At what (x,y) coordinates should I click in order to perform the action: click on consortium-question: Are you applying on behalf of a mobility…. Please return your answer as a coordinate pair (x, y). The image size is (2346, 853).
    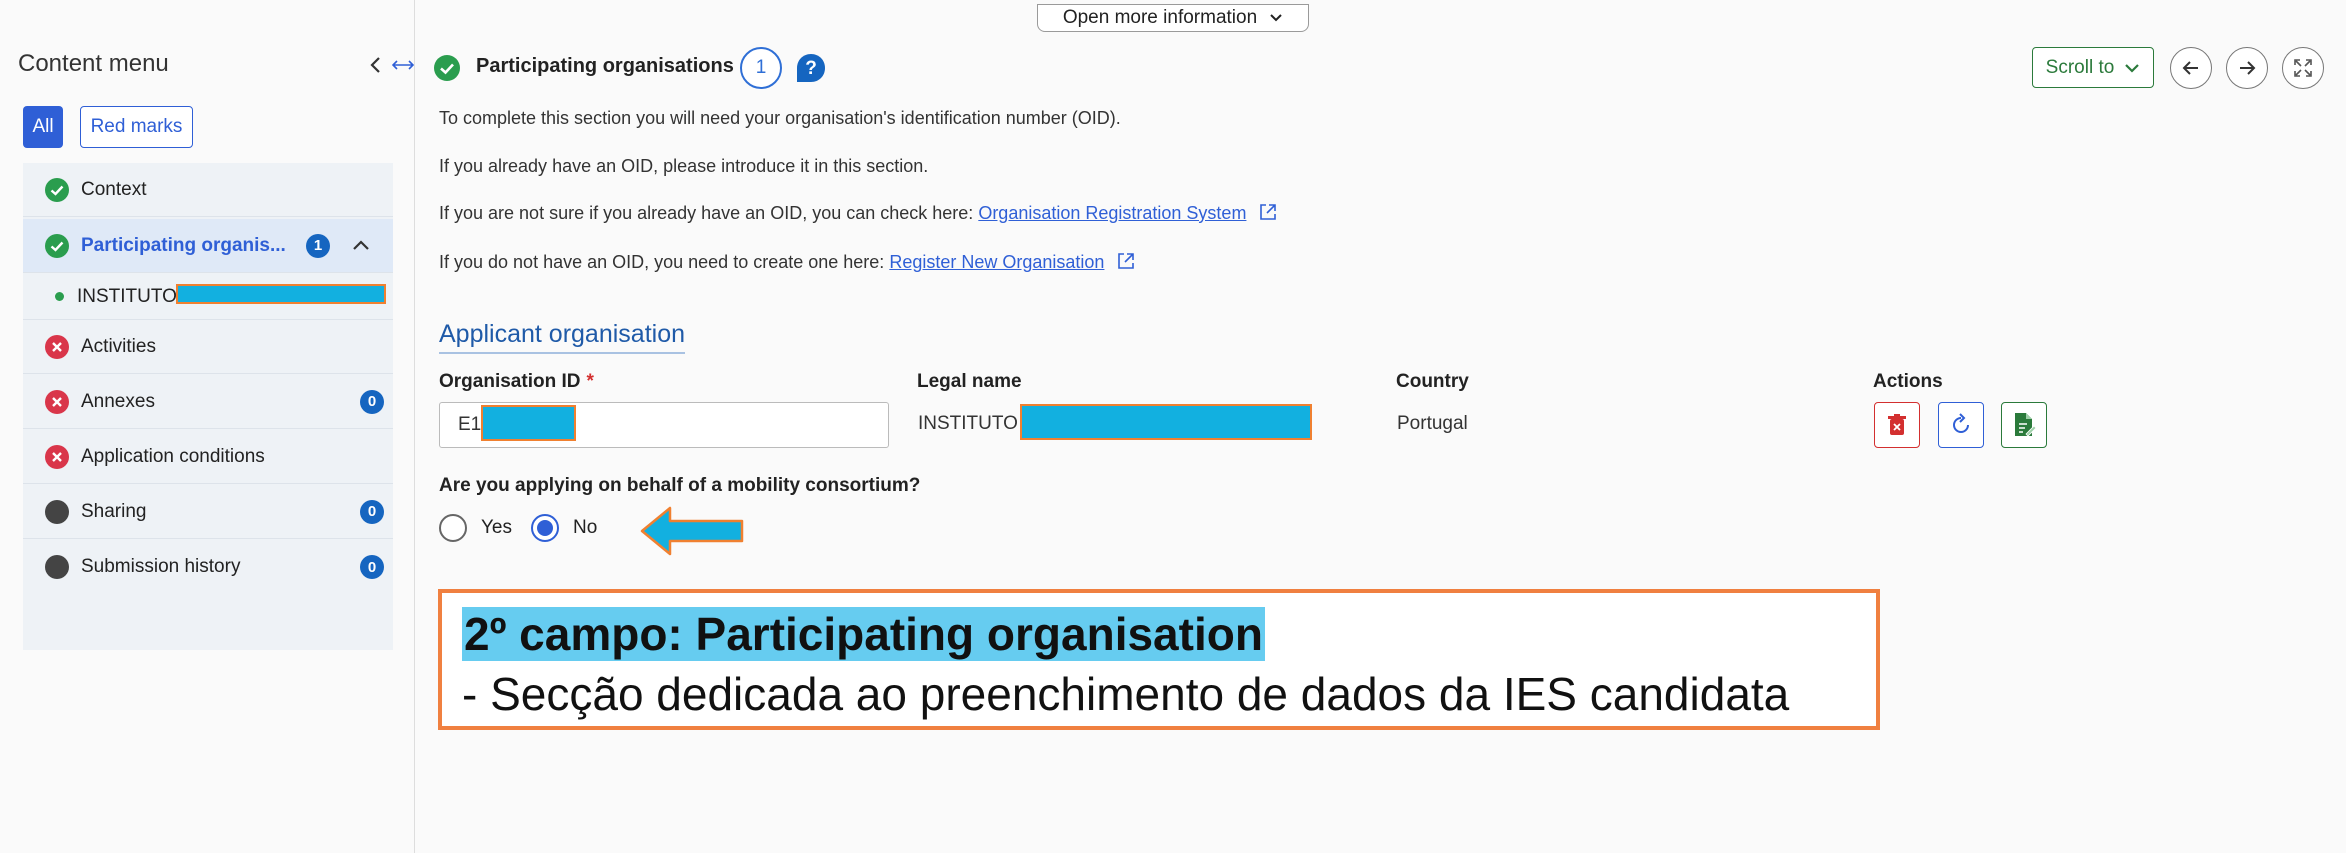
    Looking at the image, I should click on (680, 485).